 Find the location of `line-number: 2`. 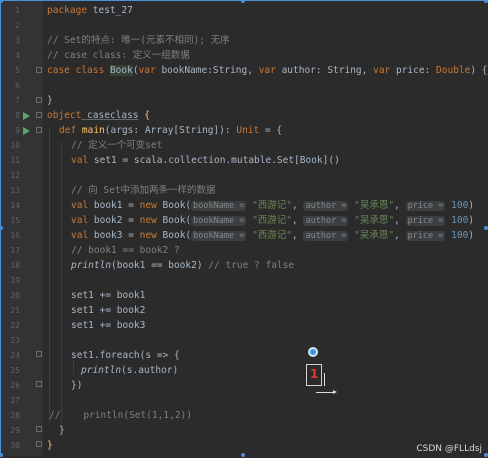

line-number: 2 is located at coordinates (17, 25).